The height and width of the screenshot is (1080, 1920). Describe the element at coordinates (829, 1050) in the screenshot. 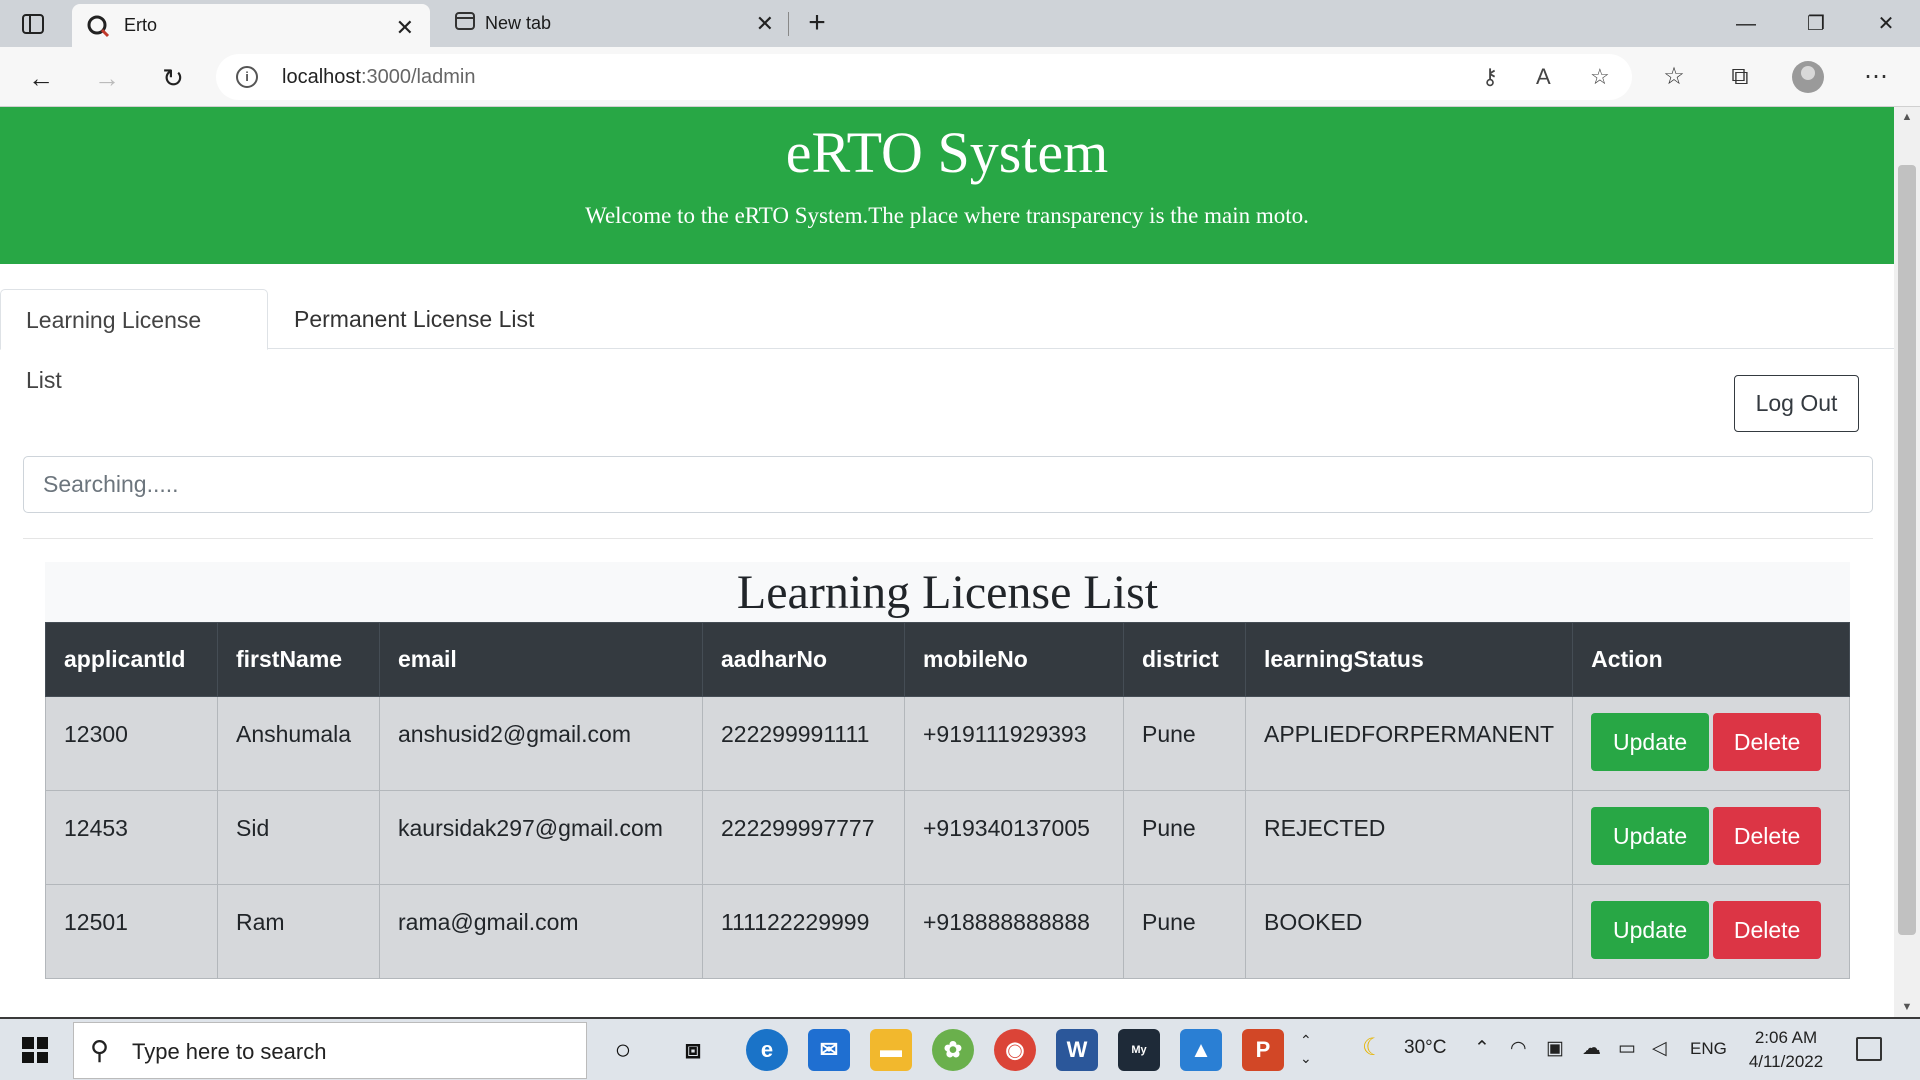

I see `mail-icon: ✉` at that location.